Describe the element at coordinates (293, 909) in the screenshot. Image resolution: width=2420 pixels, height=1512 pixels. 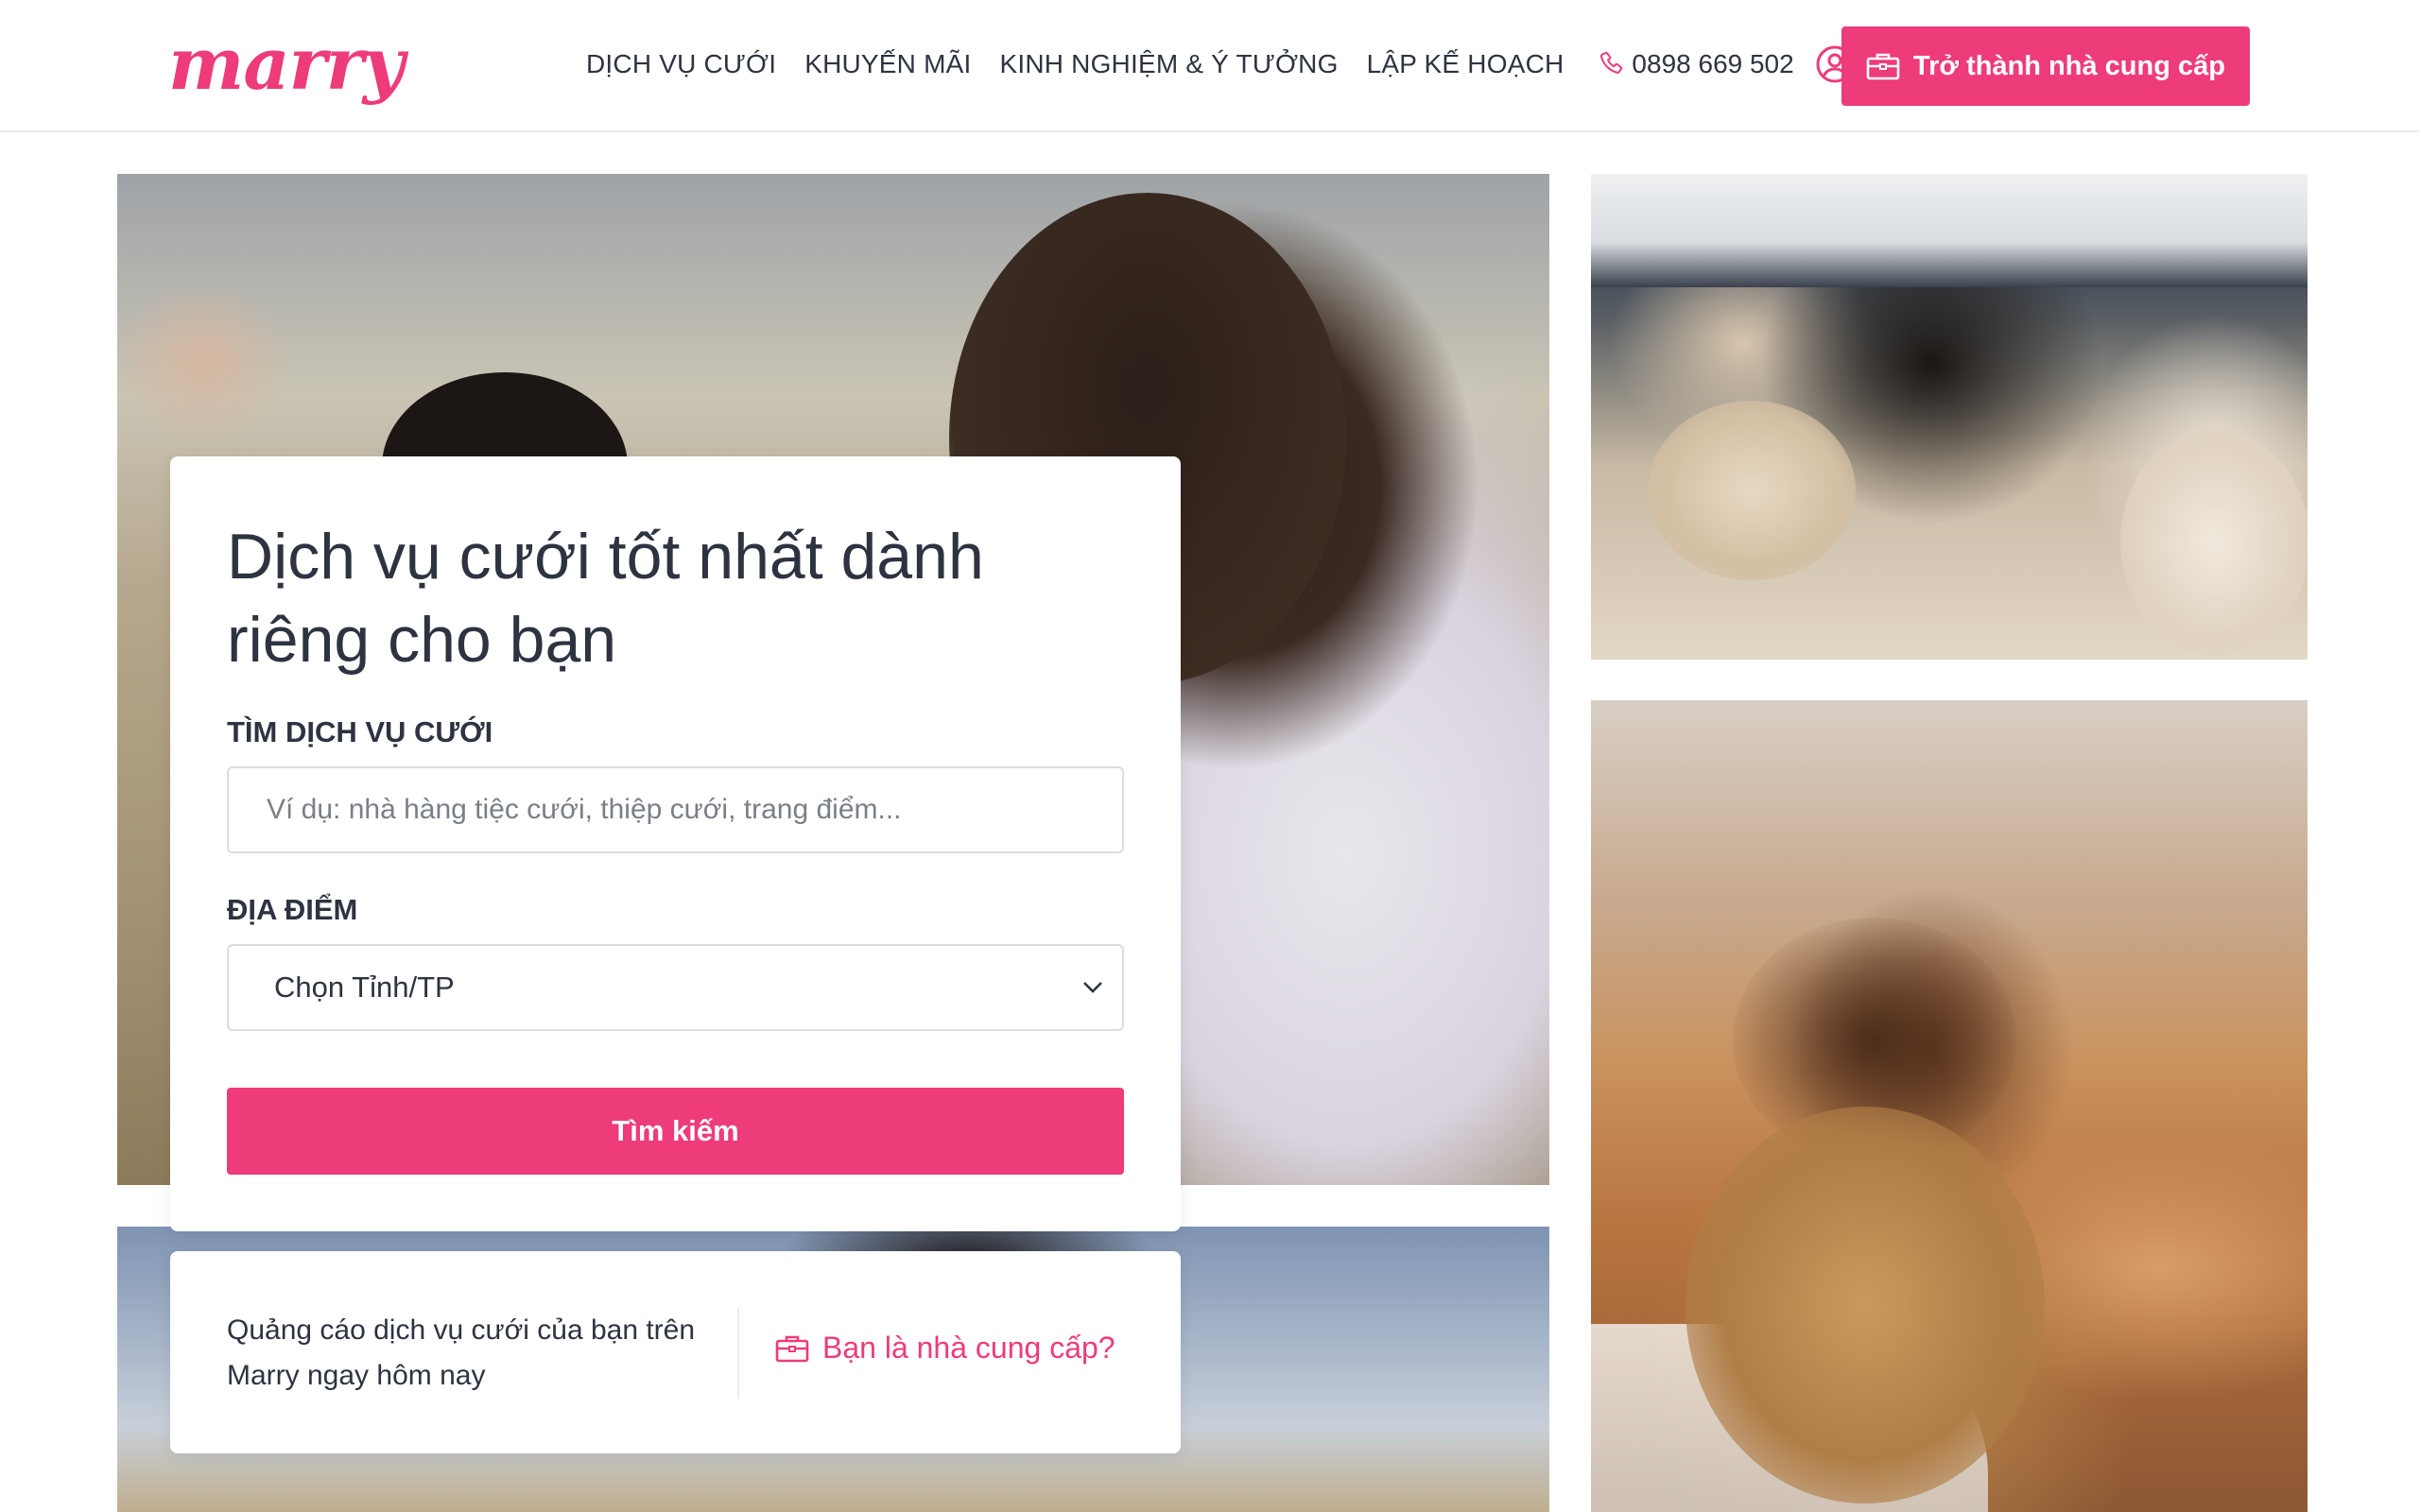
I see `location-label: ĐỊA ĐIỂM` at that location.